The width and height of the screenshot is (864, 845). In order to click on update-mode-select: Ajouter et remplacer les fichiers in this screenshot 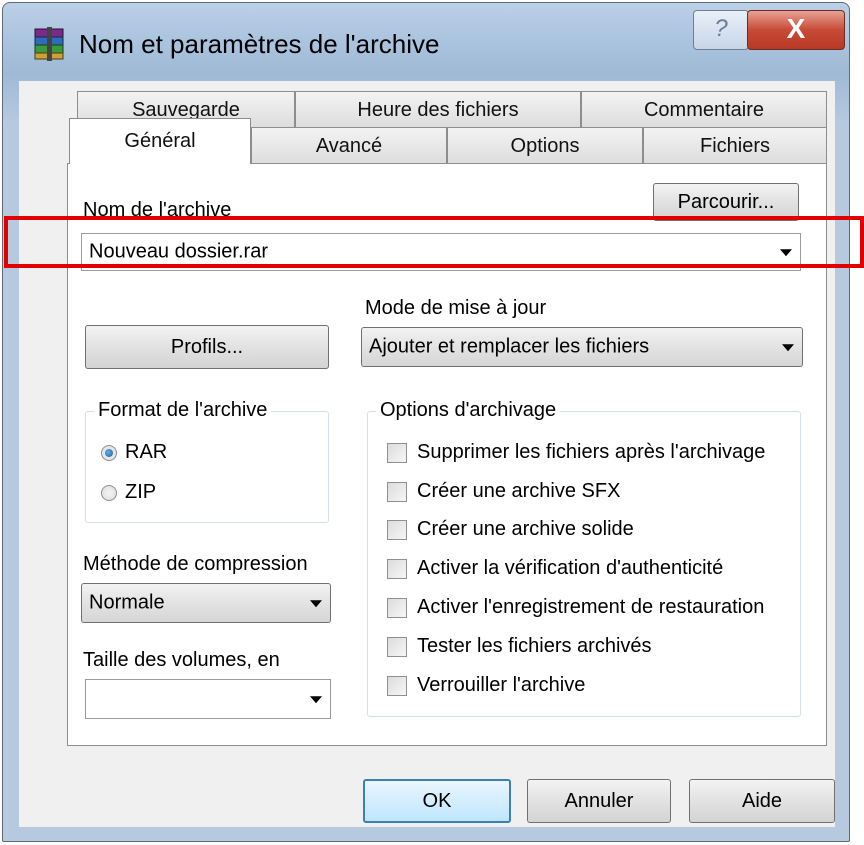, I will do `click(582, 347)`.